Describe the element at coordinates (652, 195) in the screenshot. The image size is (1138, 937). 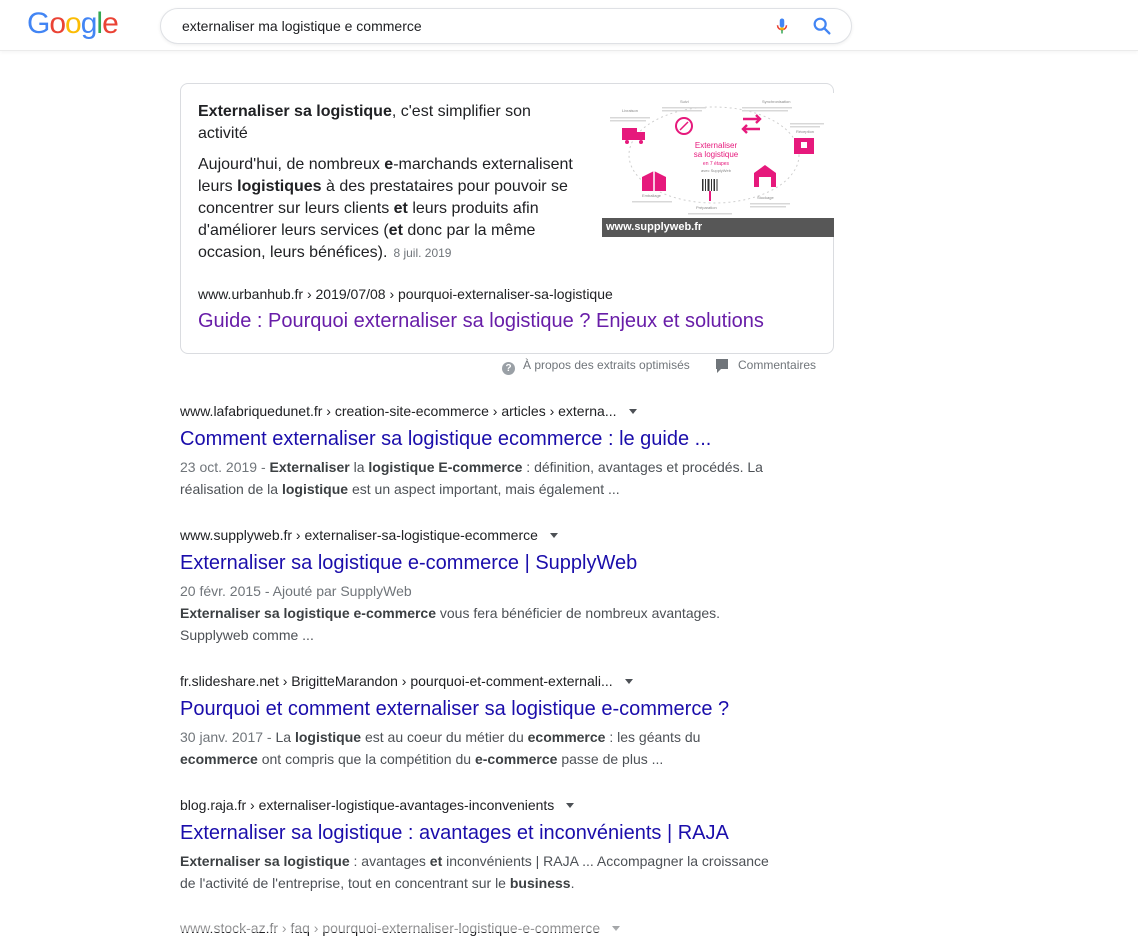
I see `step-label: Emballage` at that location.